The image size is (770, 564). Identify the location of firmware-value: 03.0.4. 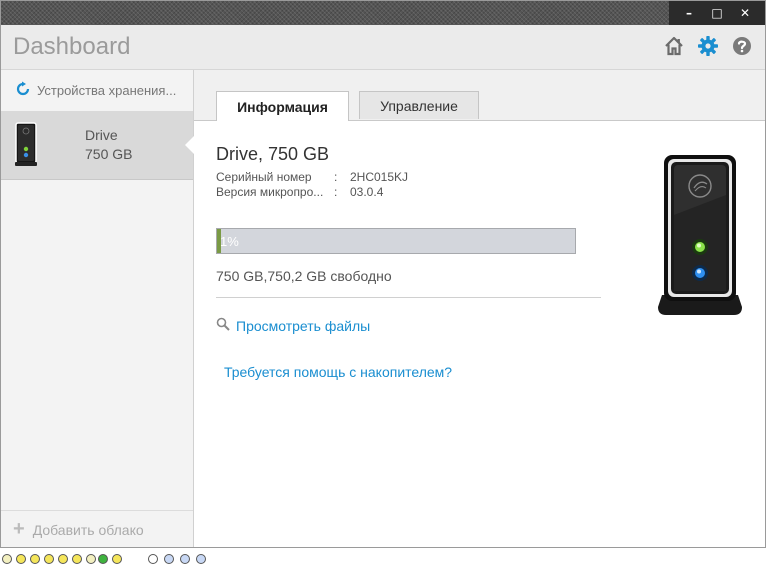
(367, 192).